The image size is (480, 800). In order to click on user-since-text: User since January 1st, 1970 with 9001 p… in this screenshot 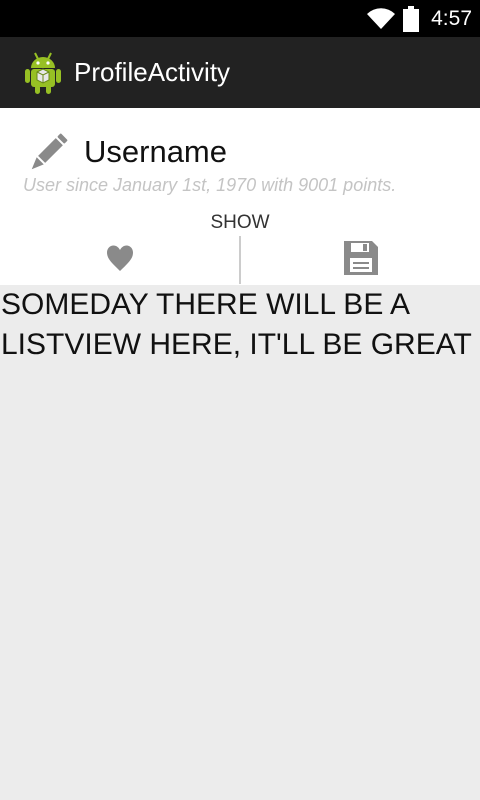, I will do `click(210, 185)`.